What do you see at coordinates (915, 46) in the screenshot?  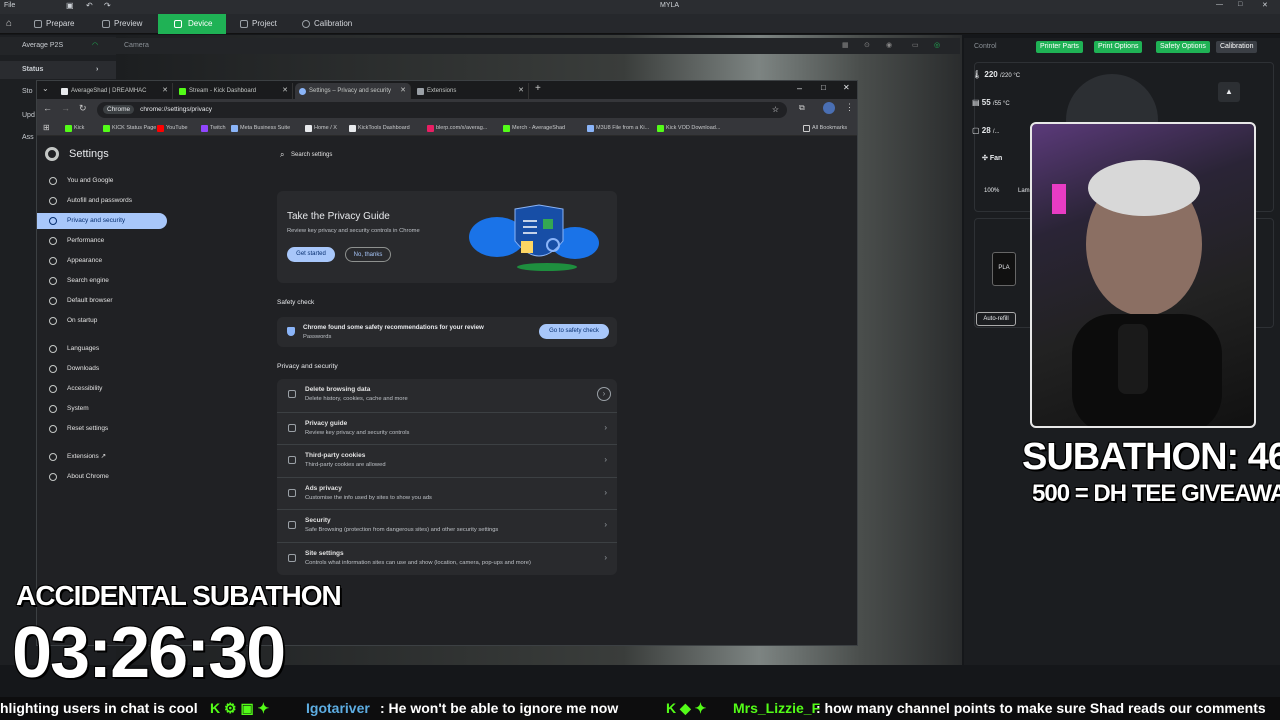 I see `video-icon: ▭` at bounding box center [915, 46].